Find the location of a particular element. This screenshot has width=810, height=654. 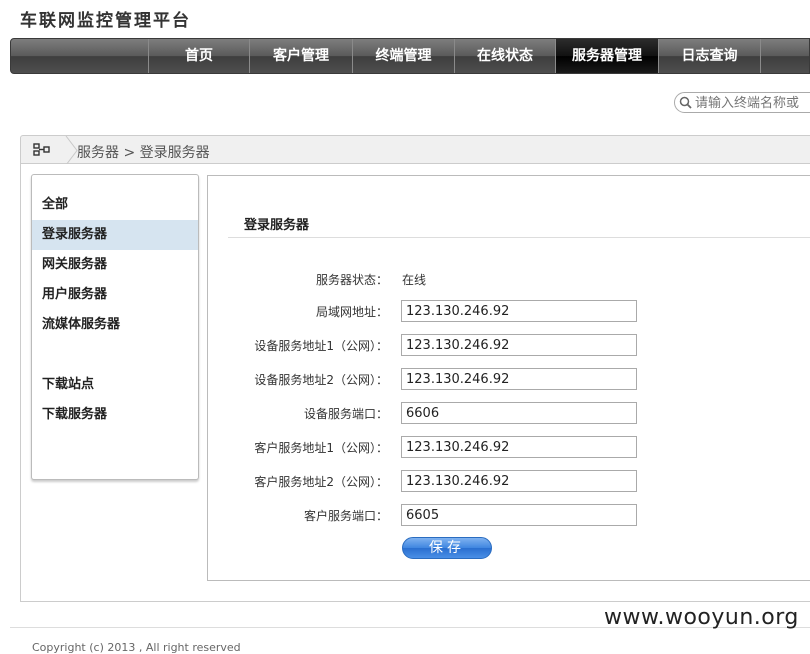

device-address-2-input is located at coordinates (519, 379).